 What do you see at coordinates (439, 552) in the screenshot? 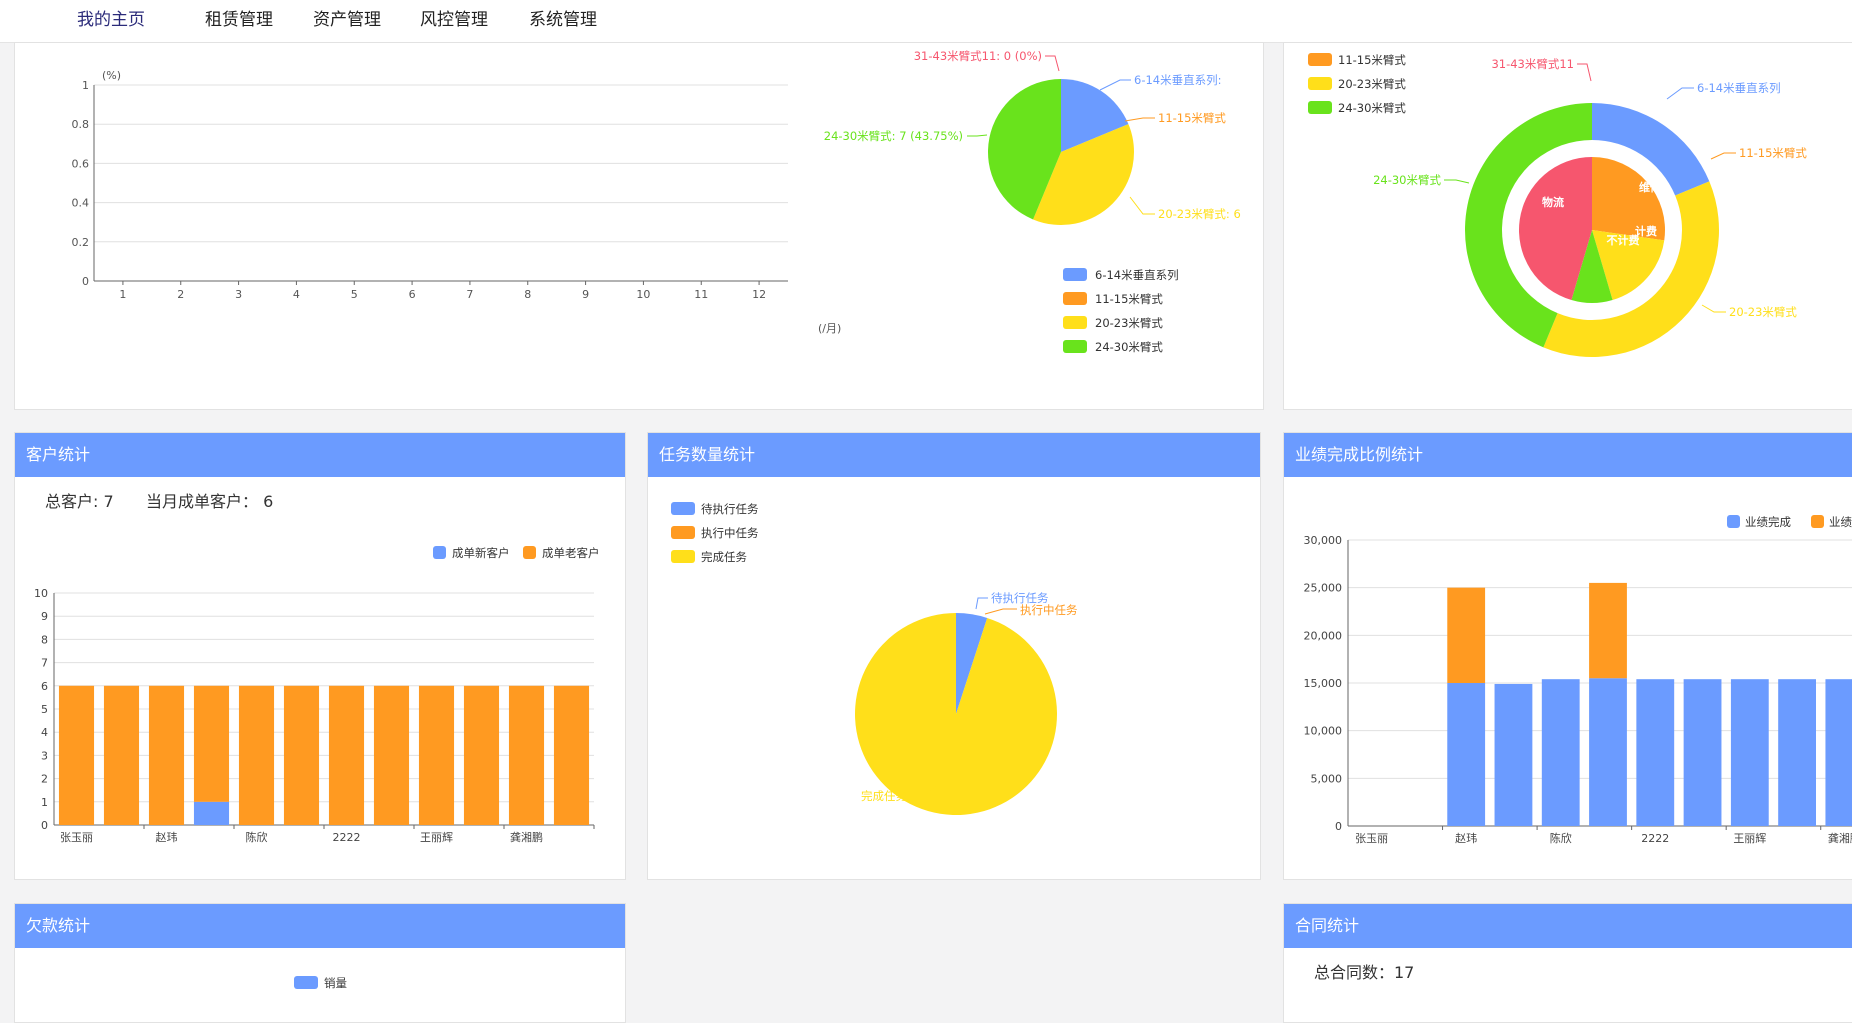
I see `customer-legend-swatch-new` at bounding box center [439, 552].